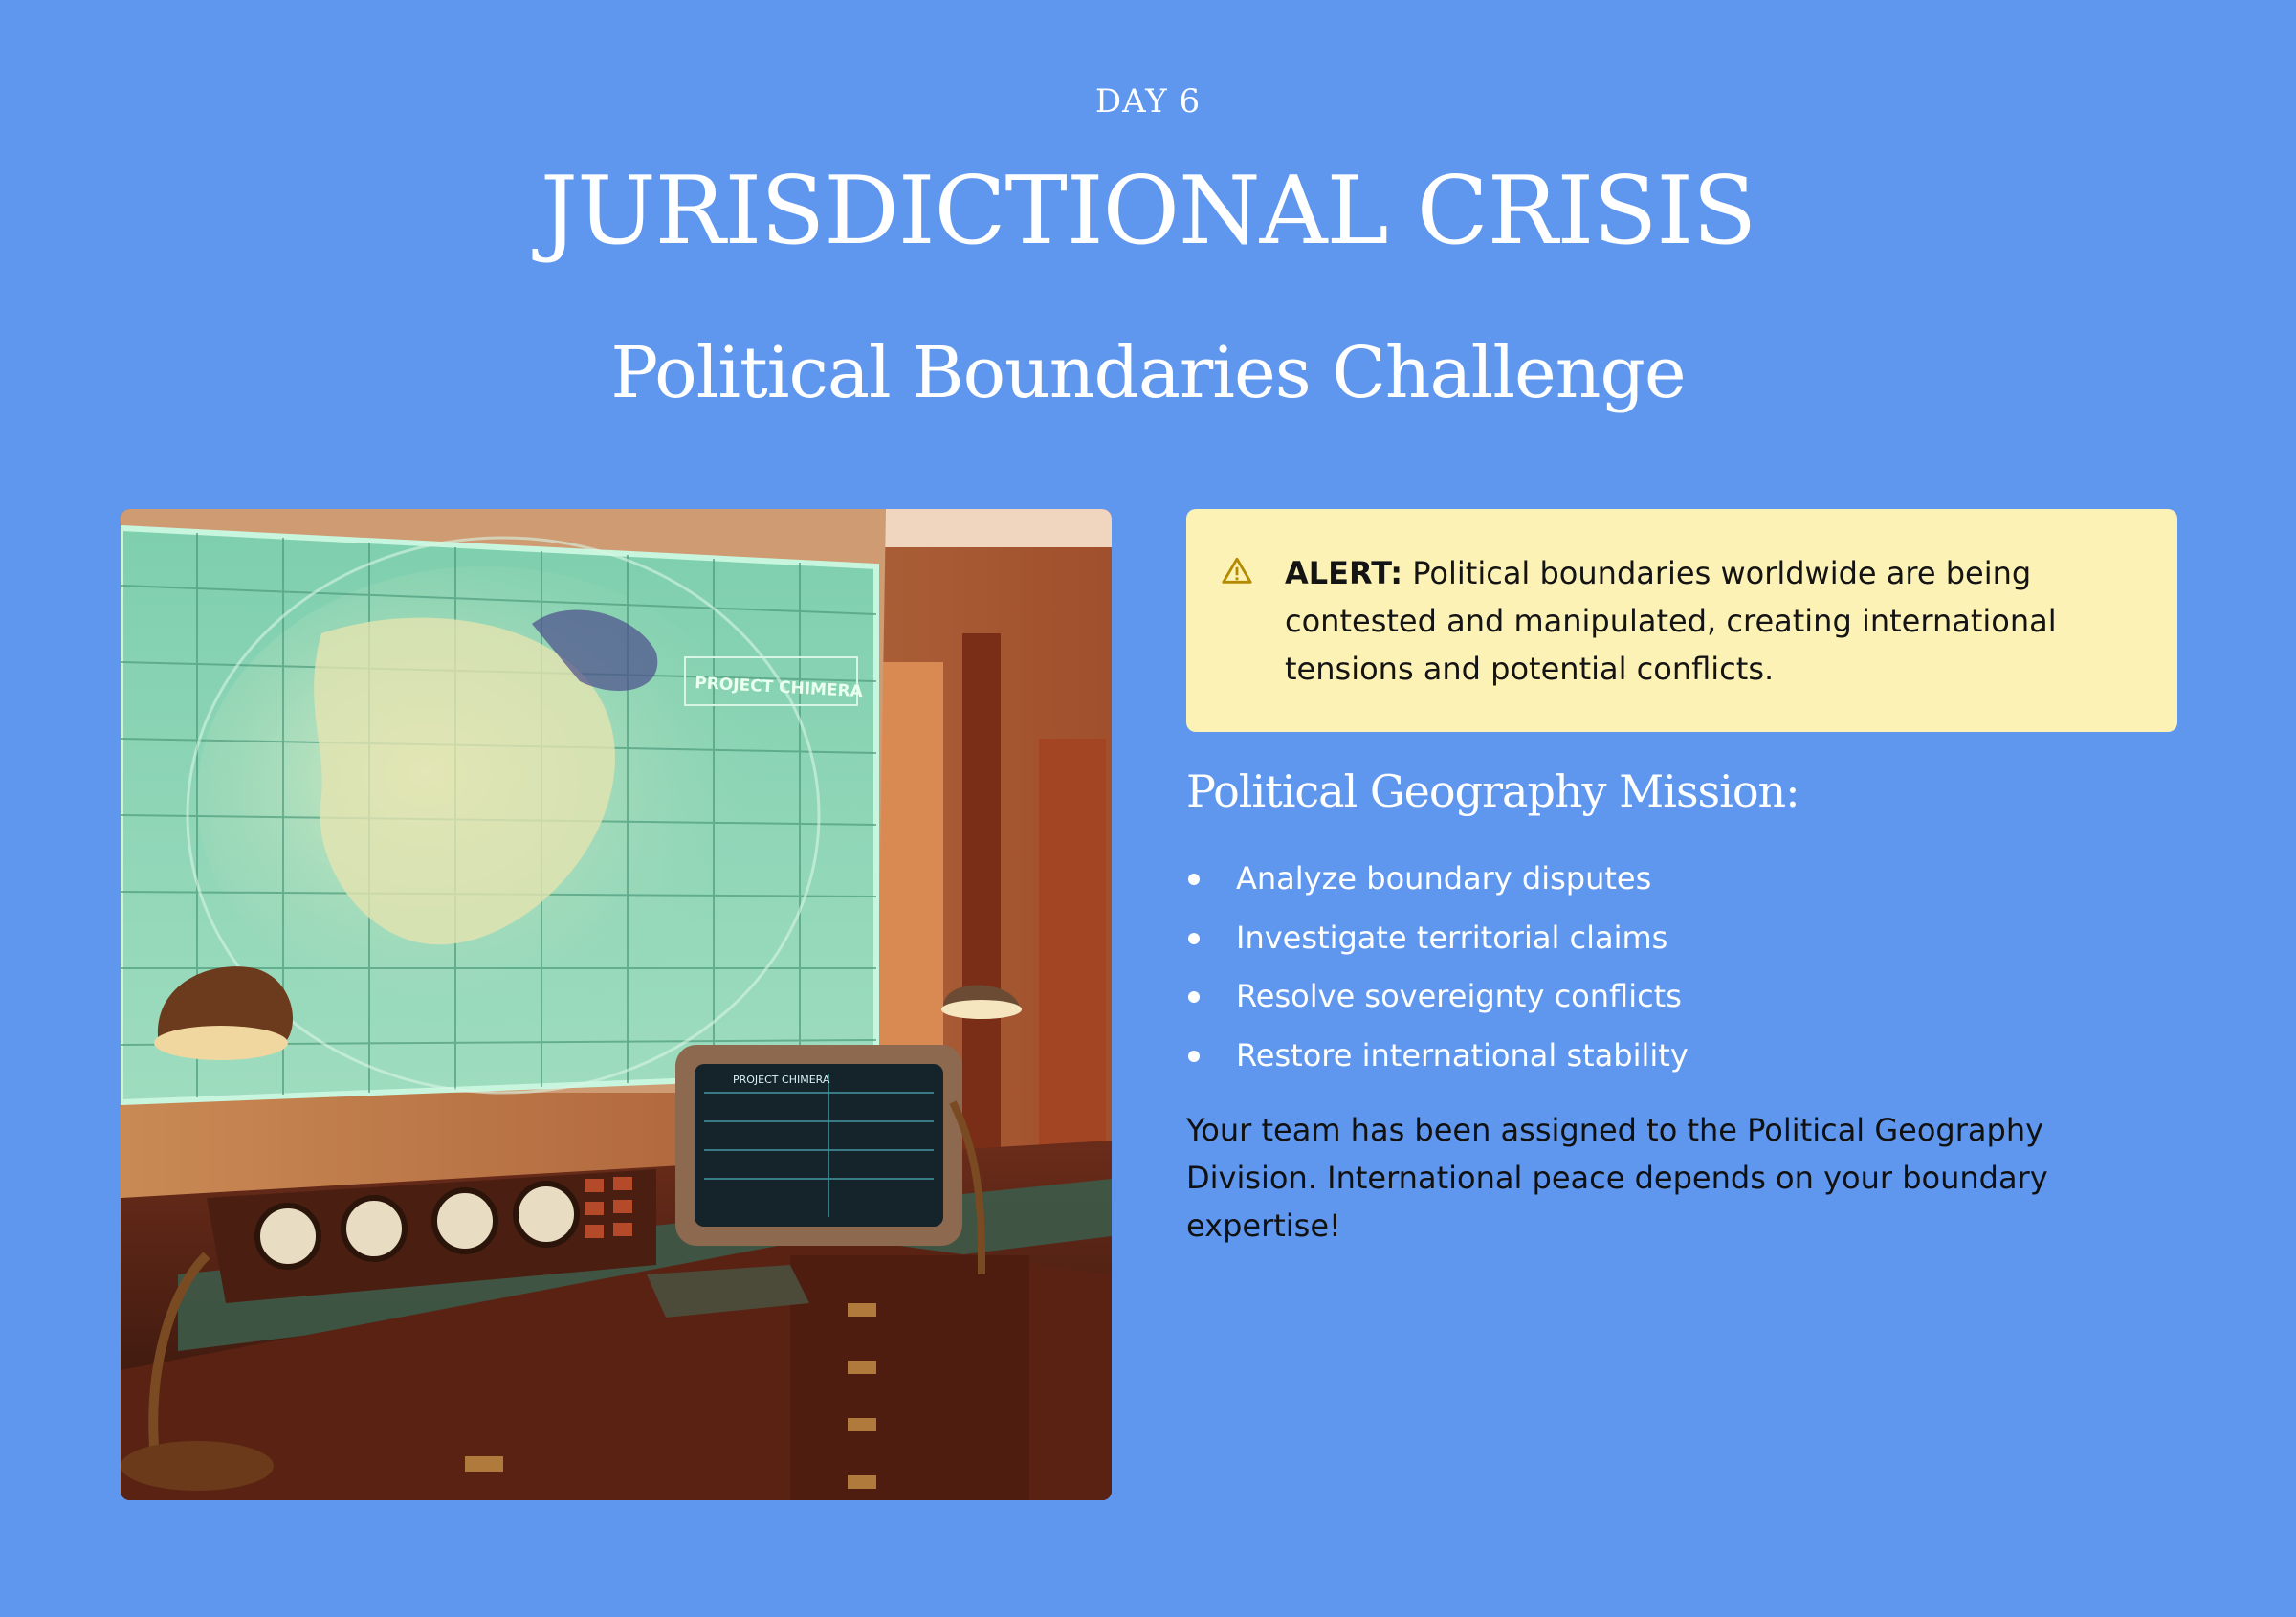 The height and width of the screenshot is (1617, 2296). I want to click on page-subtitle: Political Boundaries Challenge, so click(1148, 373).